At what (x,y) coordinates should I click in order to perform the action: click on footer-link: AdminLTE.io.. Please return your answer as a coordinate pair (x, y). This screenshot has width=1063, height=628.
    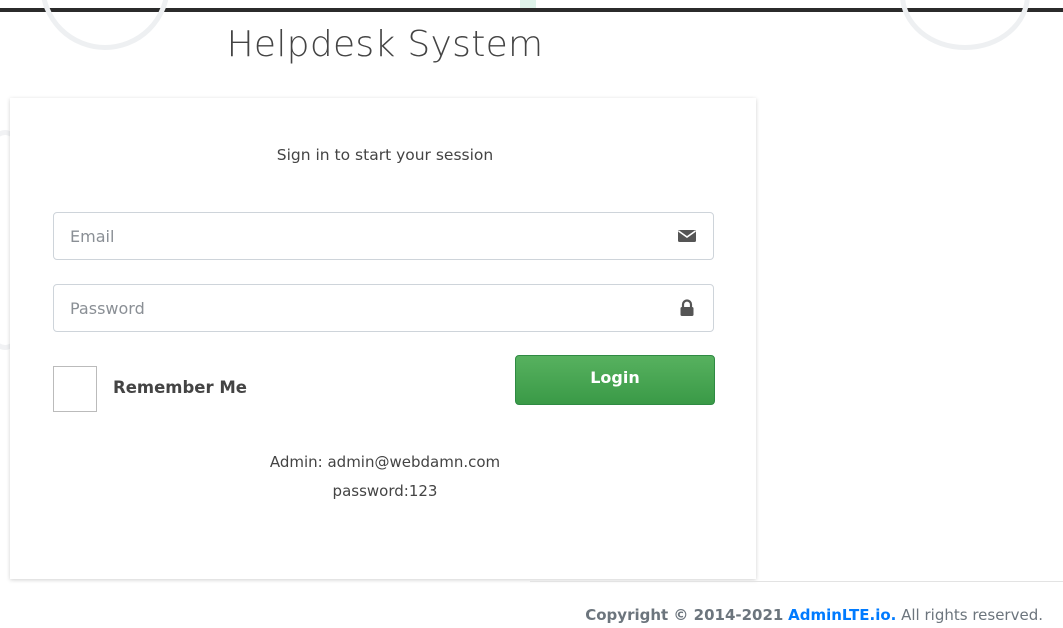
    Looking at the image, I should click on (842, 615).